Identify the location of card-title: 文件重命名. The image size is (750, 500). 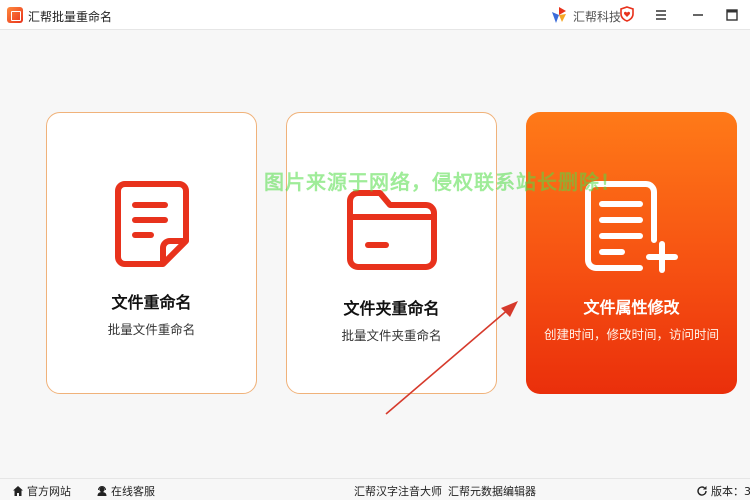
(151, 302).